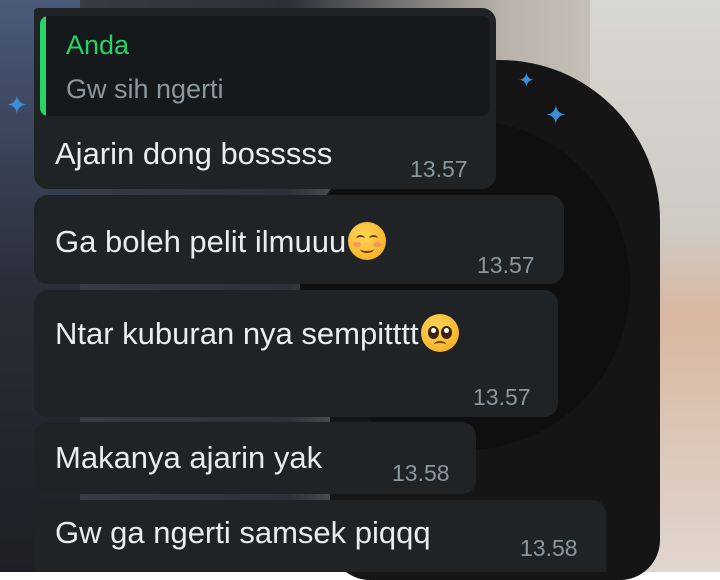  I want to click on pleading-face-emoji-icon, so click(439, 333).